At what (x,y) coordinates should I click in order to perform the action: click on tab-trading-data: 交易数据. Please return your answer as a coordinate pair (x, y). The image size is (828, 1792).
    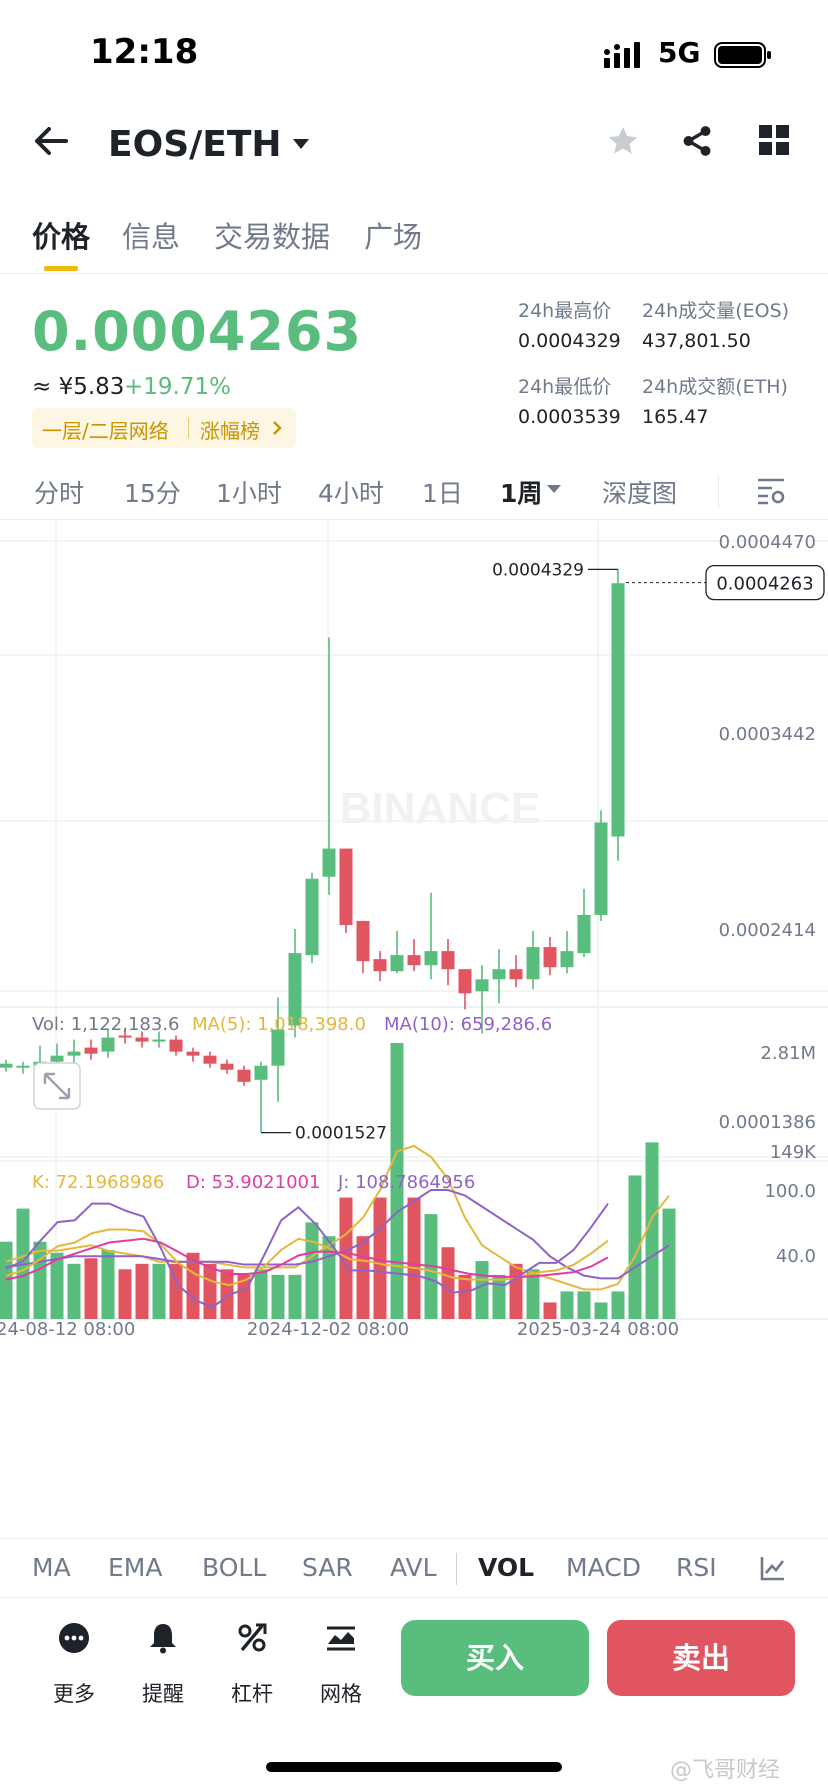
    Looking at the image, I should click on (272, 235).